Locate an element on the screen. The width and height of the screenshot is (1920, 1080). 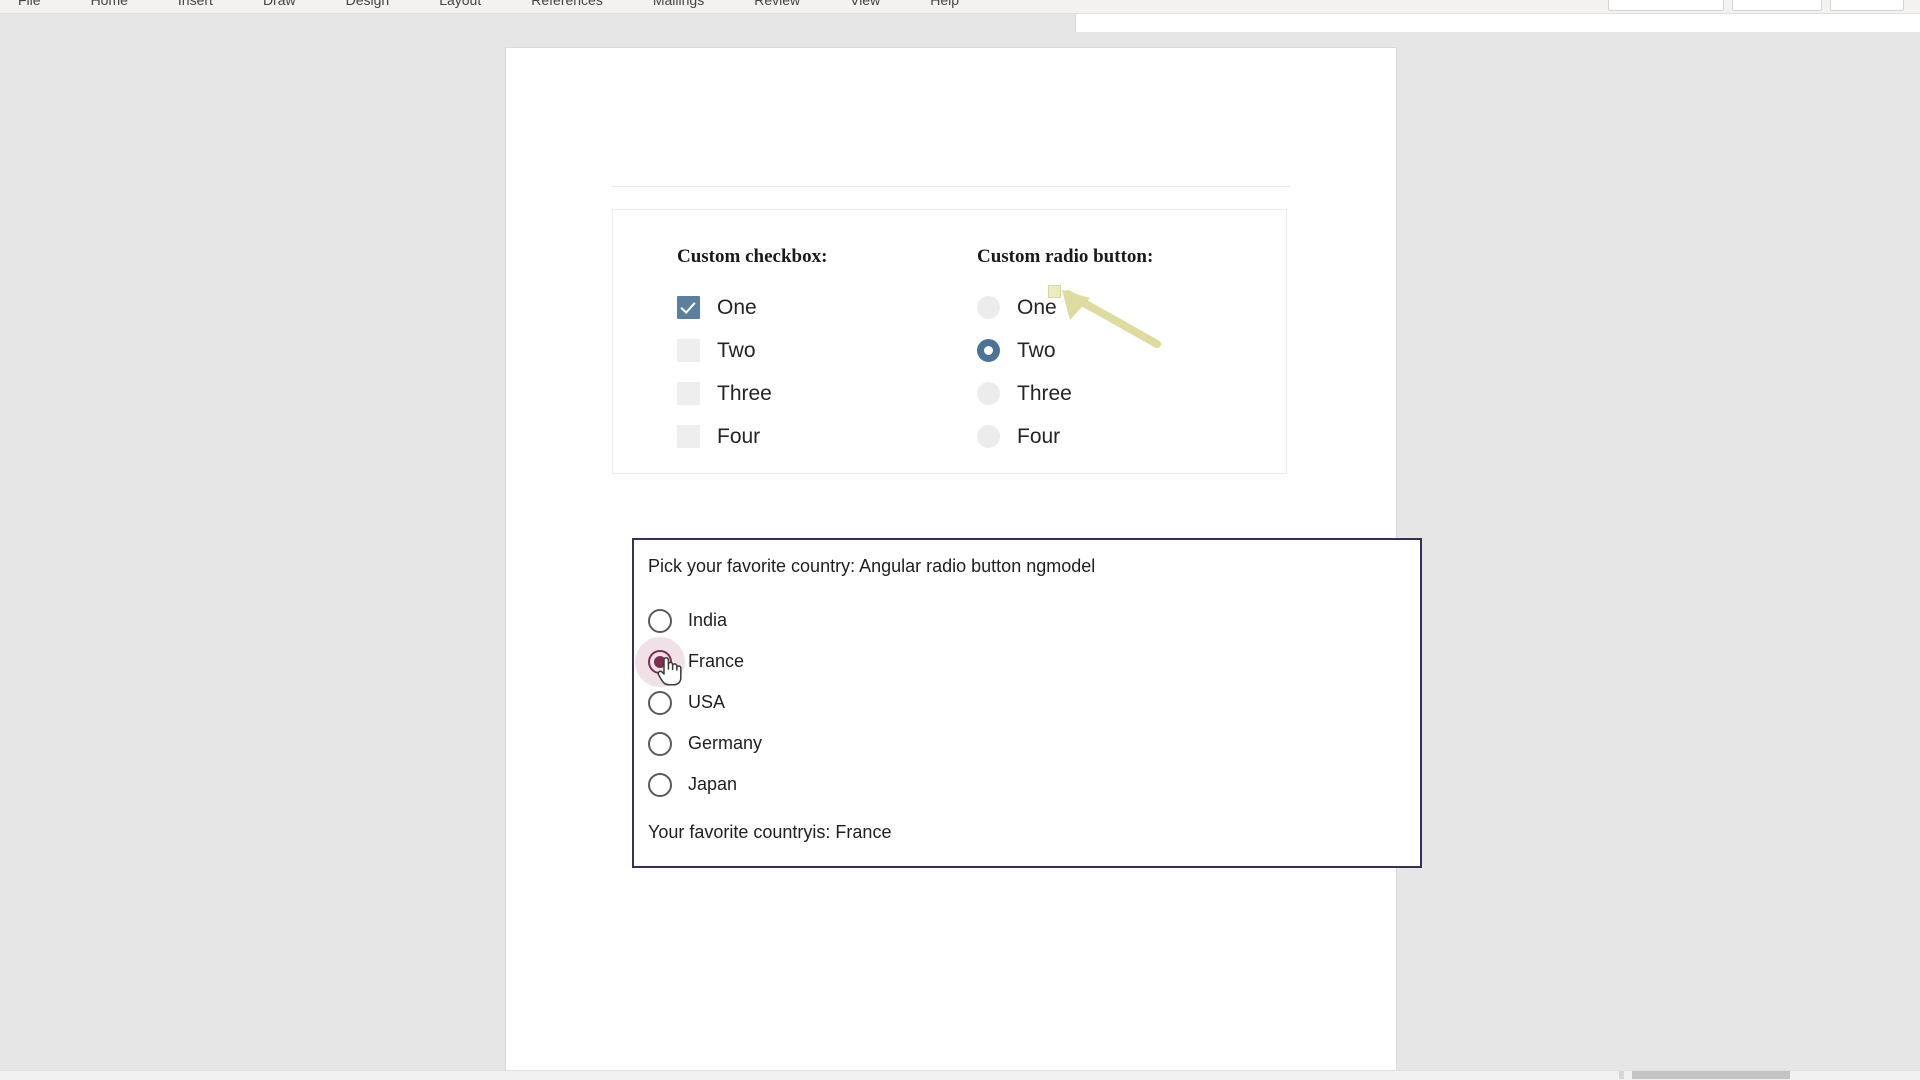
ribbon-tab-mailings: Mailings is located at coordinates (678, 4).